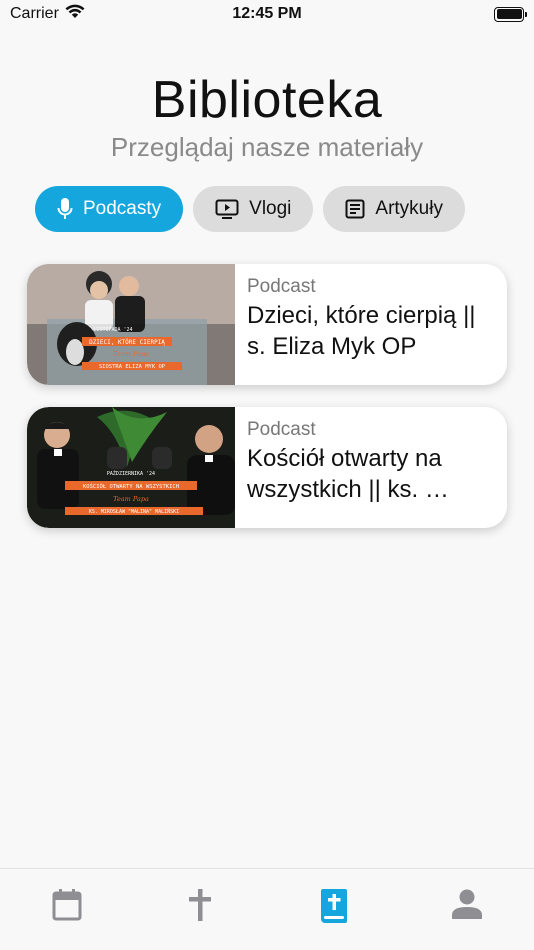 This screenshot has width=534, height=950. What do you see at coordinates (409, 208) in the screenshot?
I see `tab-articles-label: Artykuły` at bounding box center [409, 208].